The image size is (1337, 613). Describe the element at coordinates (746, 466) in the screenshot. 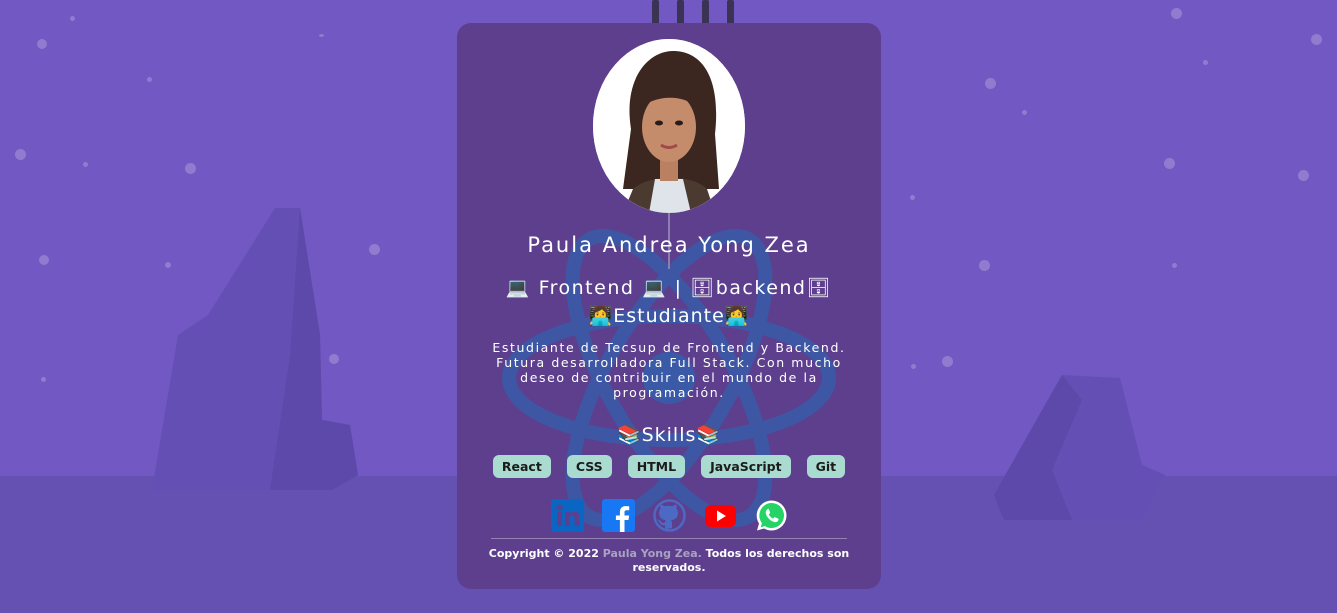

I see `skill-badge: JavaScript` at that location.